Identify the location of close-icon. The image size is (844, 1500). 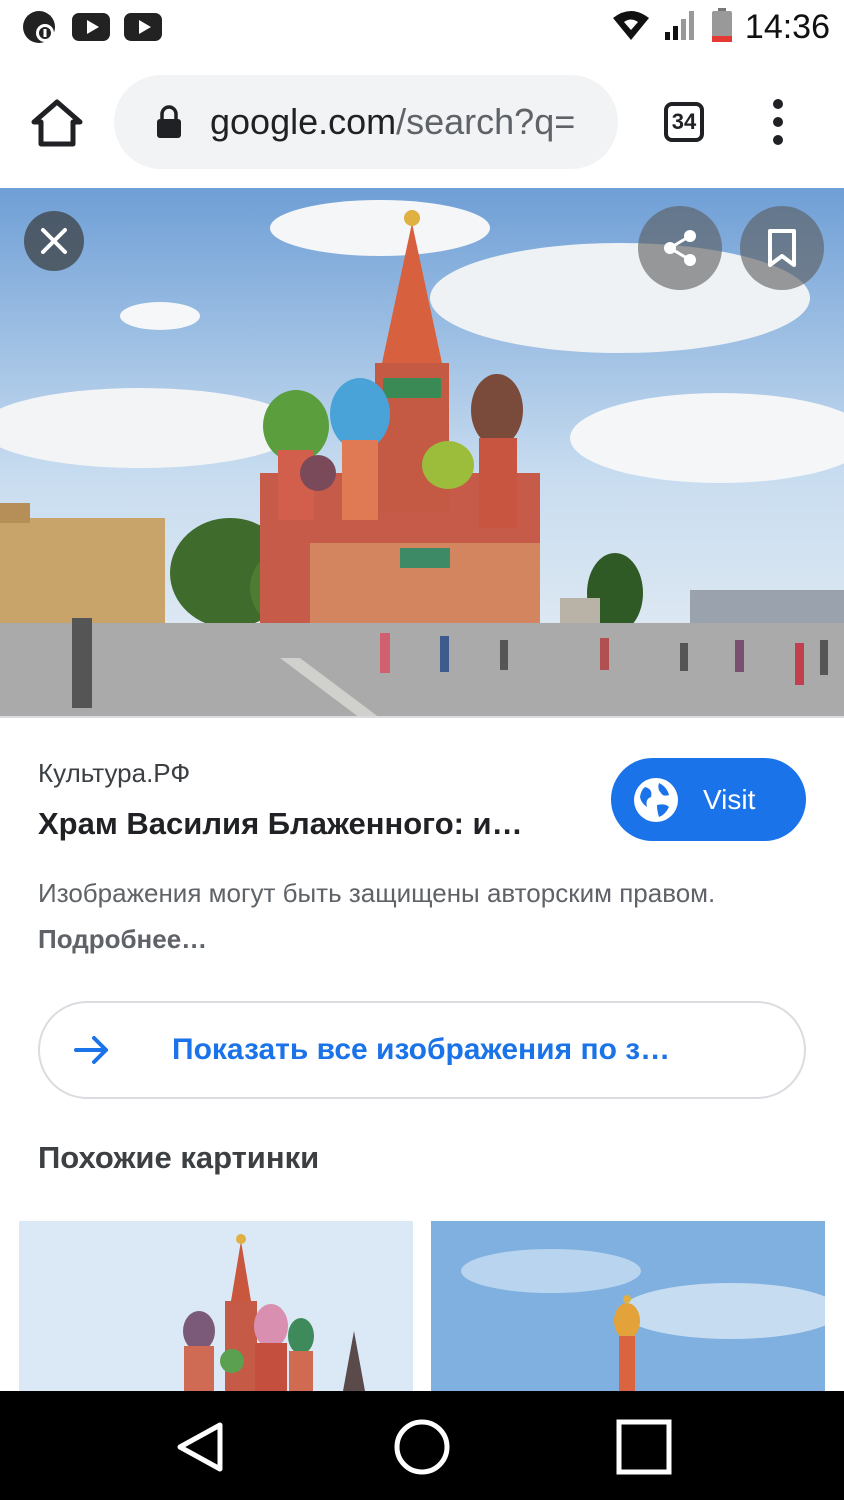
(54, 241).